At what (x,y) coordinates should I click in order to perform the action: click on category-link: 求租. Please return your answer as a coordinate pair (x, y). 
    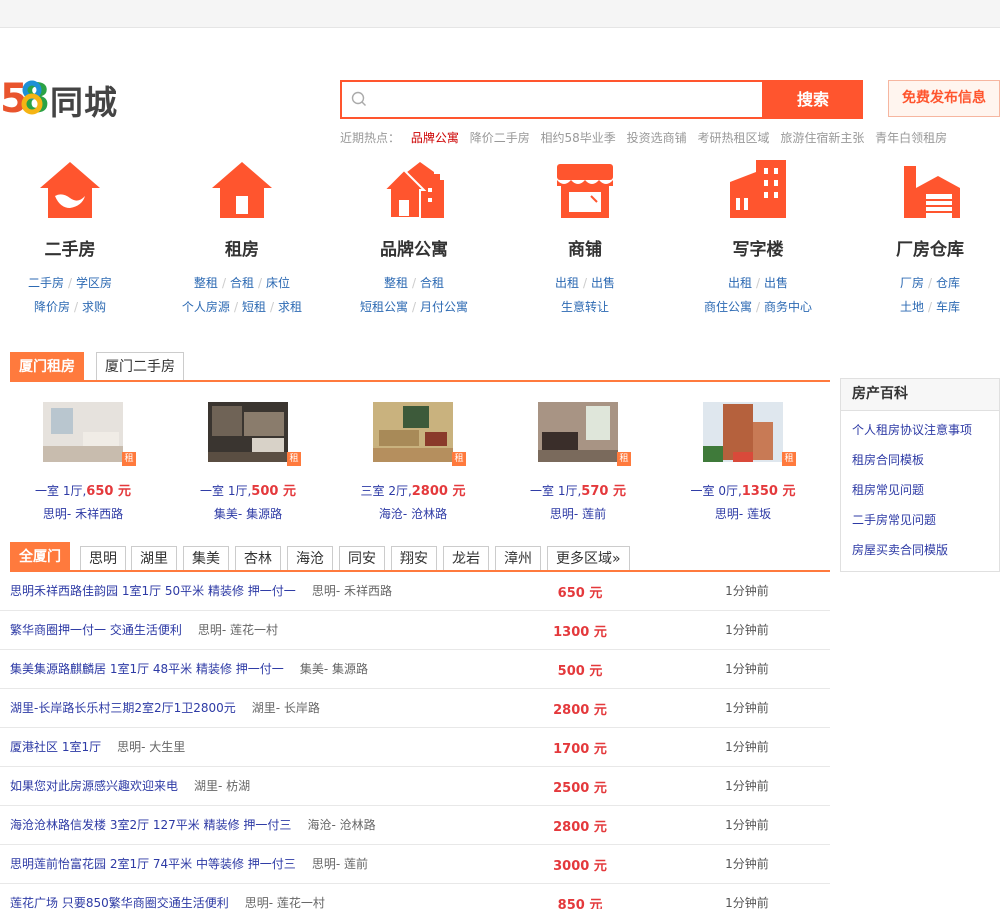
    Looking at the image, I should click on (290, 307).